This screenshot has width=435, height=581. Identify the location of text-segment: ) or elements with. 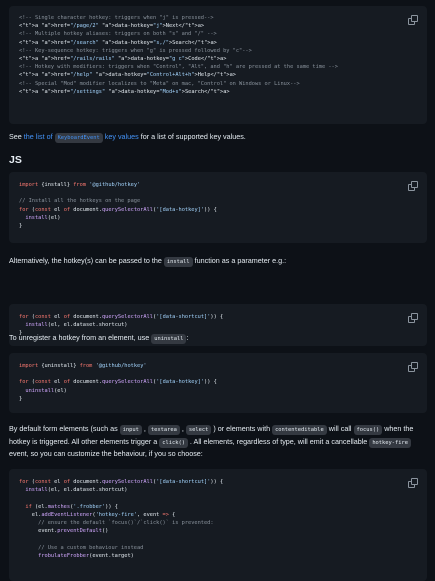
(242, 428).